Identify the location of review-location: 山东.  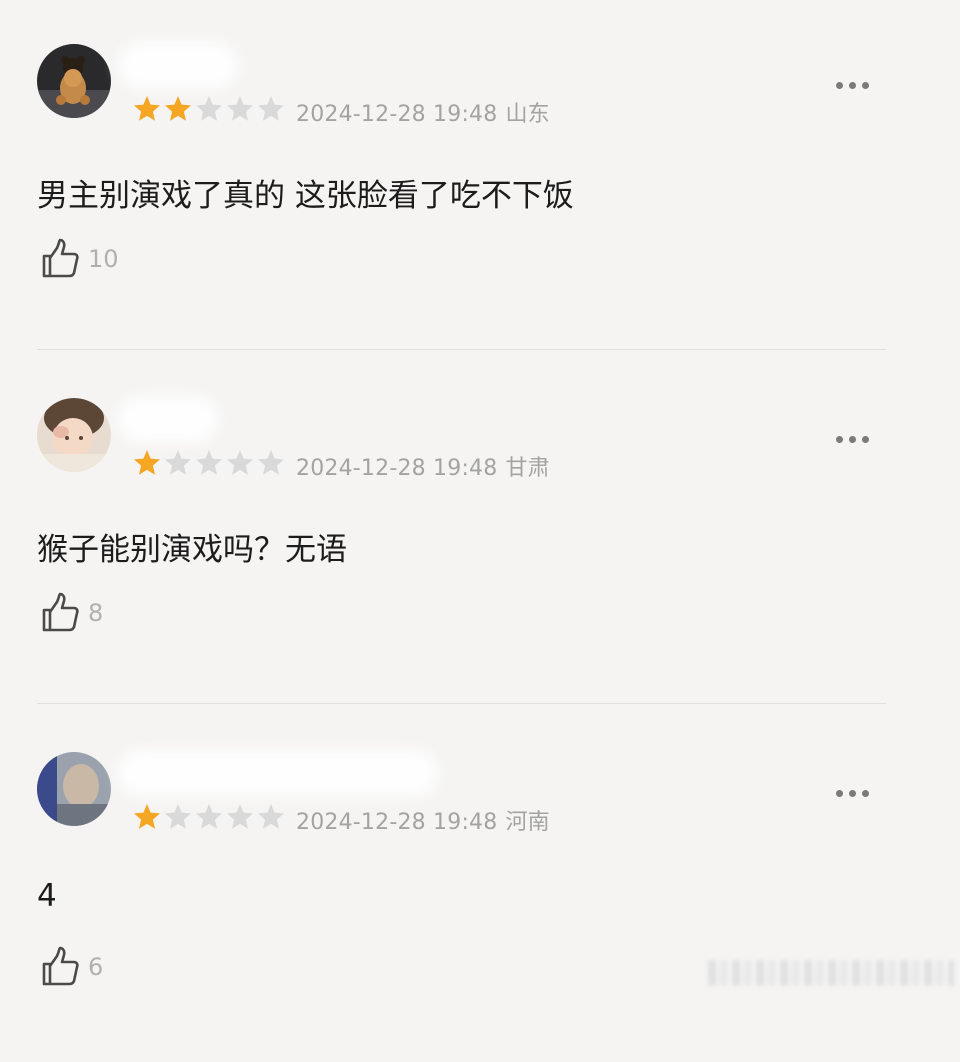
(527, 114).